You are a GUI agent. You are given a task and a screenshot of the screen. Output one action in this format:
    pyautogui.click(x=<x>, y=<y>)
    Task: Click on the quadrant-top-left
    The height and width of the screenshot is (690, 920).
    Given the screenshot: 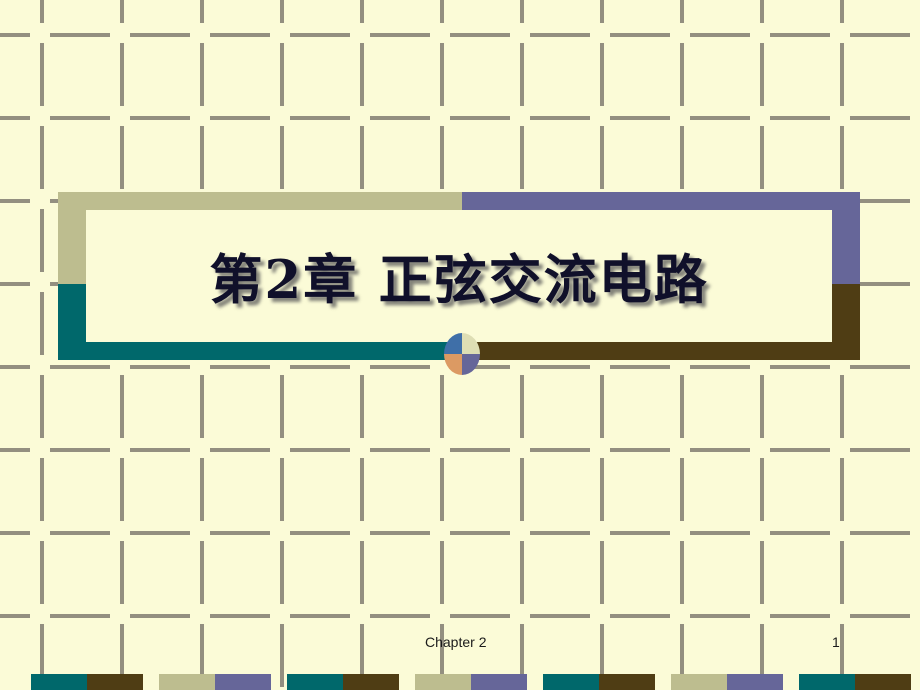 What is the action you would take?
    pyautogui.click(x=453, y=343)
    